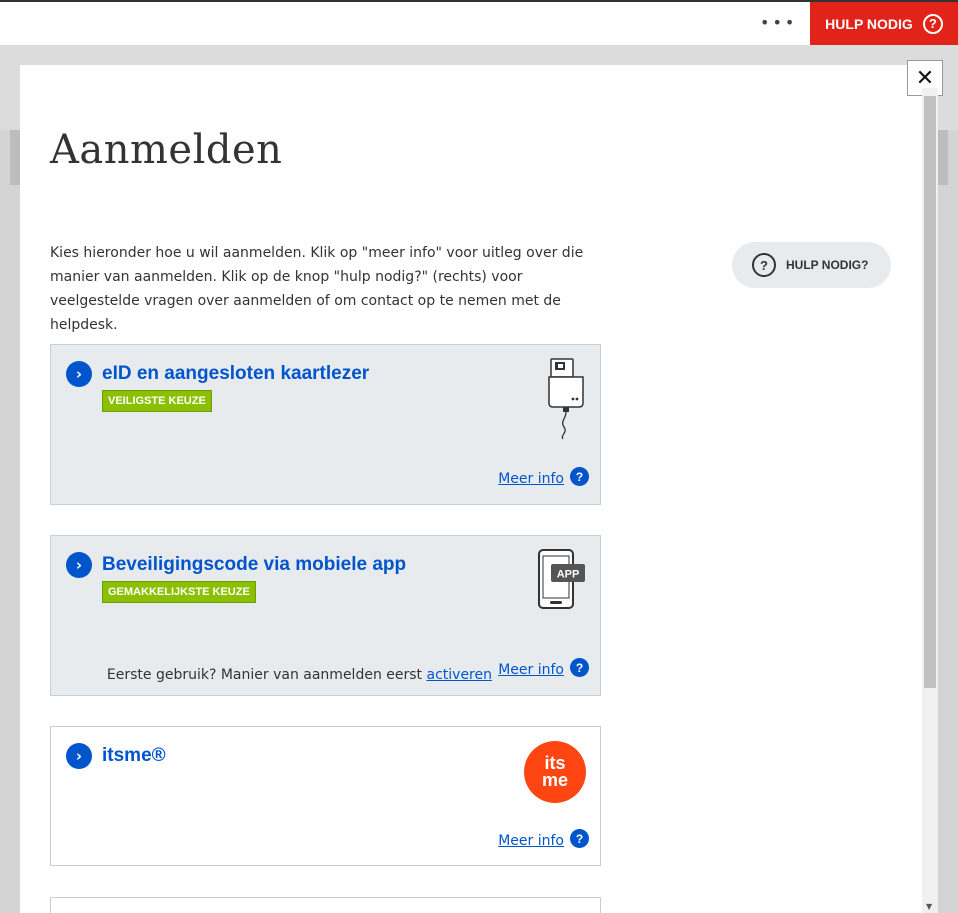 The height and width of the screenshot is (913, 958). Describe the element at coordinates (157, 401) in the screenshot. I see `option-badge: VEILIGSTE KEUZE` at that location.